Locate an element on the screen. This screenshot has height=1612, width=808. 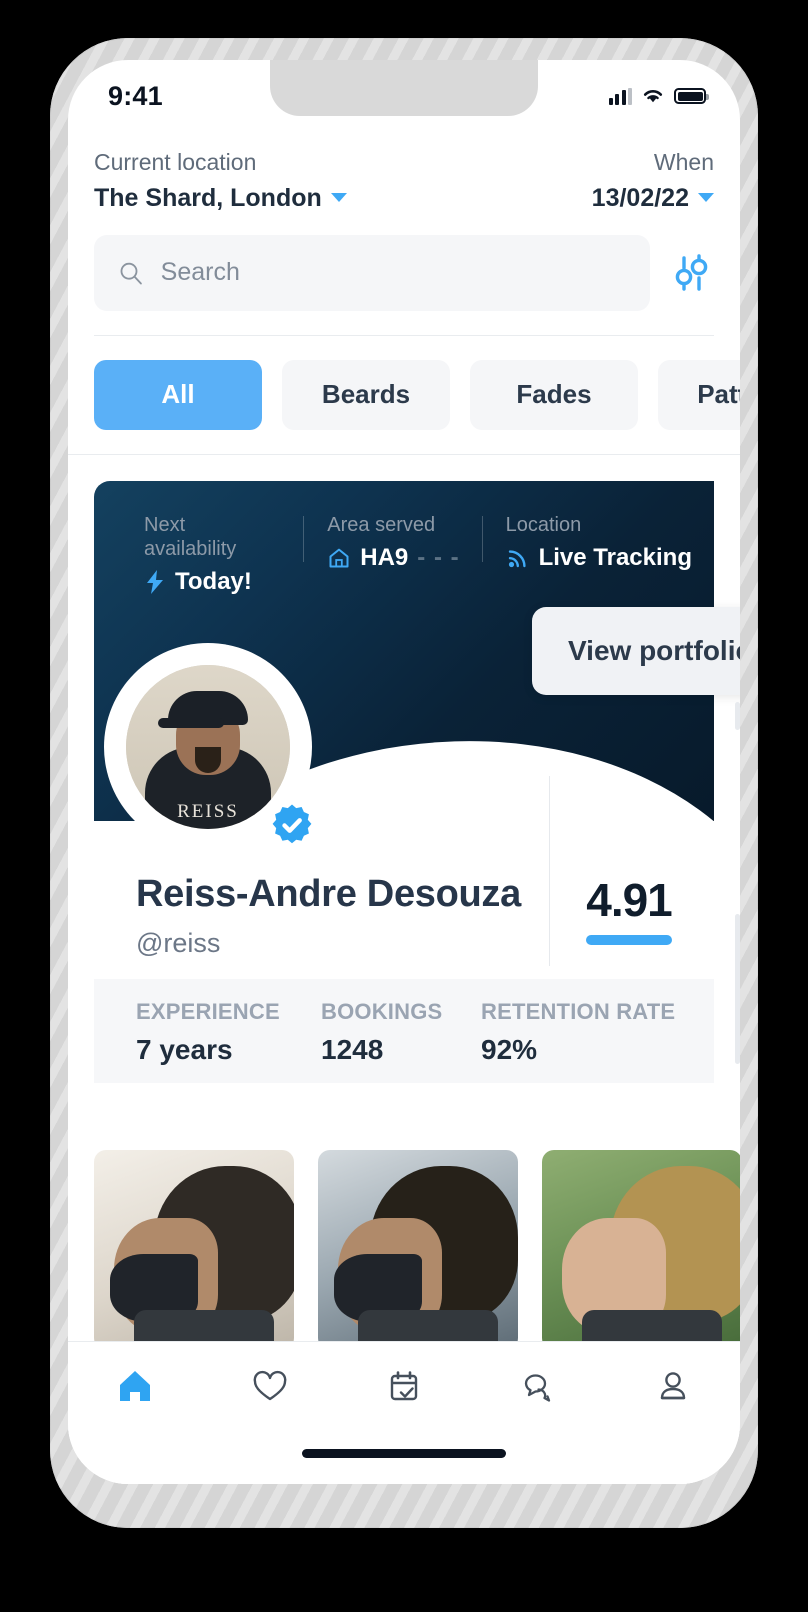
avatar-photo-beard is located at coordinates (208, 759).